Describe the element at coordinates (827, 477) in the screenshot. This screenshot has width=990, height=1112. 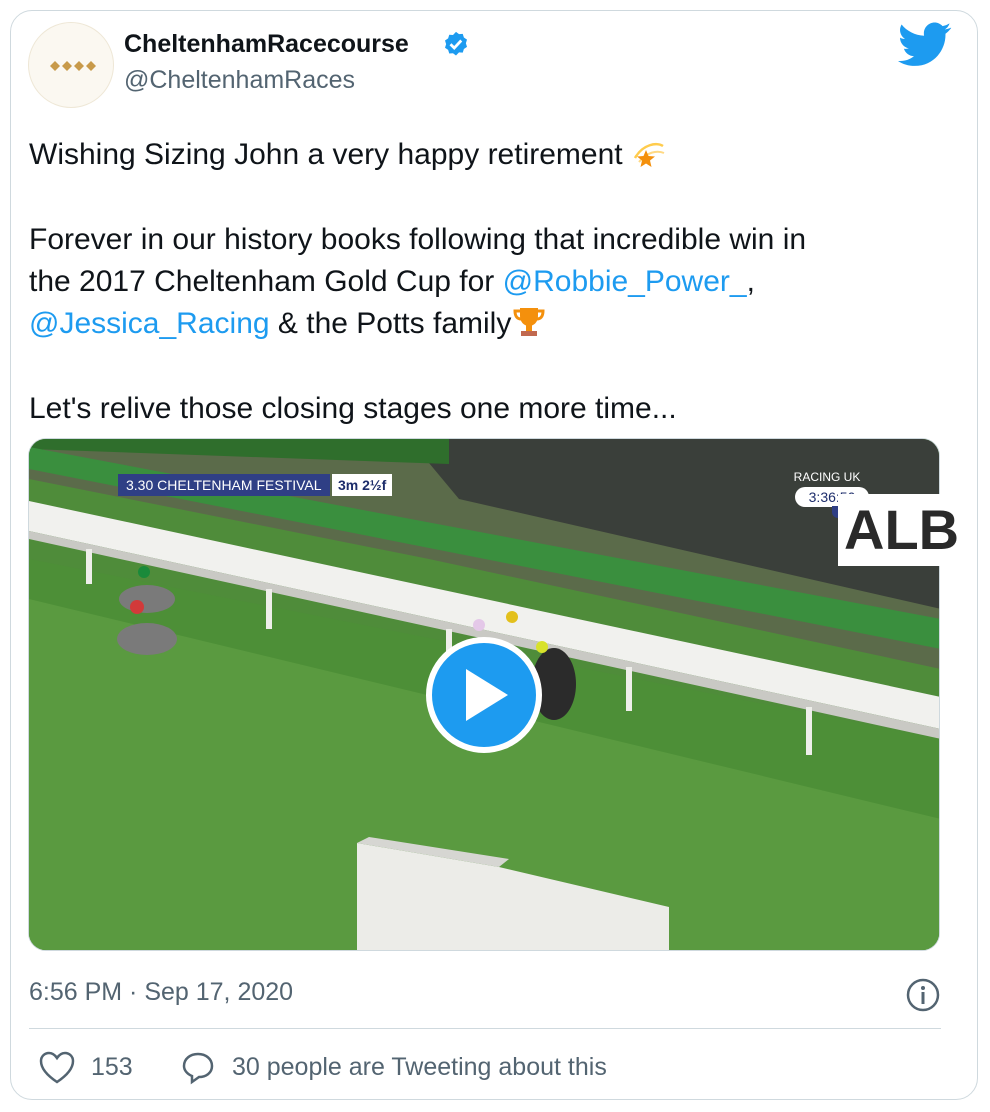
I see `broadcaster-label: RACING UK` at that location.